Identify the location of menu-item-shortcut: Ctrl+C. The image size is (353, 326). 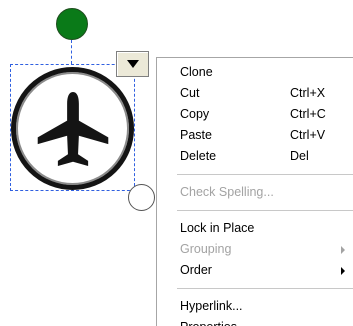
(308, 114).